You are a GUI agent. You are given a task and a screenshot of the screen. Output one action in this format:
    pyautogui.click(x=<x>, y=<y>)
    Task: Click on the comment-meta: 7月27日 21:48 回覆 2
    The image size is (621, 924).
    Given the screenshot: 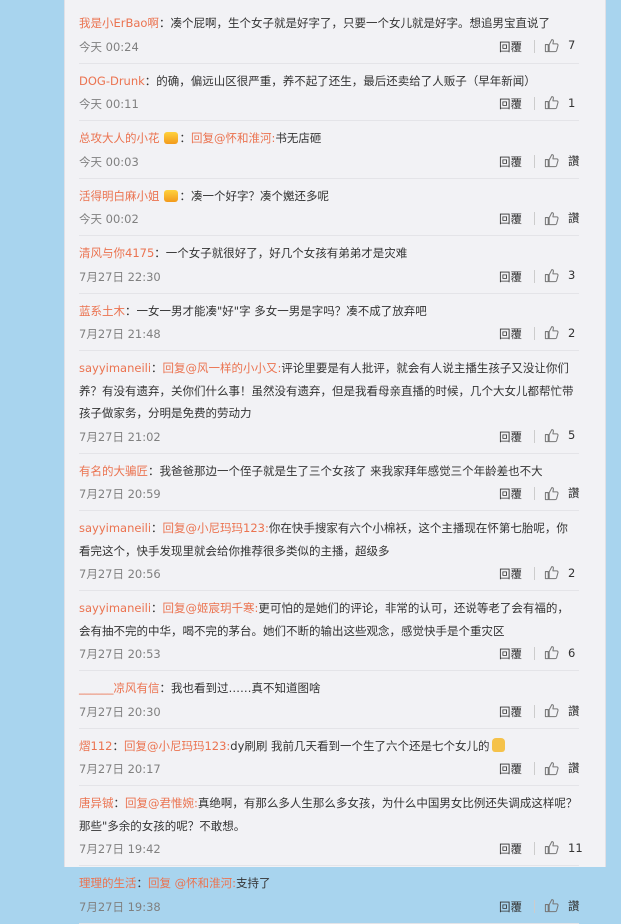 What is the action you would take?
    pyautogui.click(x=329, y=333)
    